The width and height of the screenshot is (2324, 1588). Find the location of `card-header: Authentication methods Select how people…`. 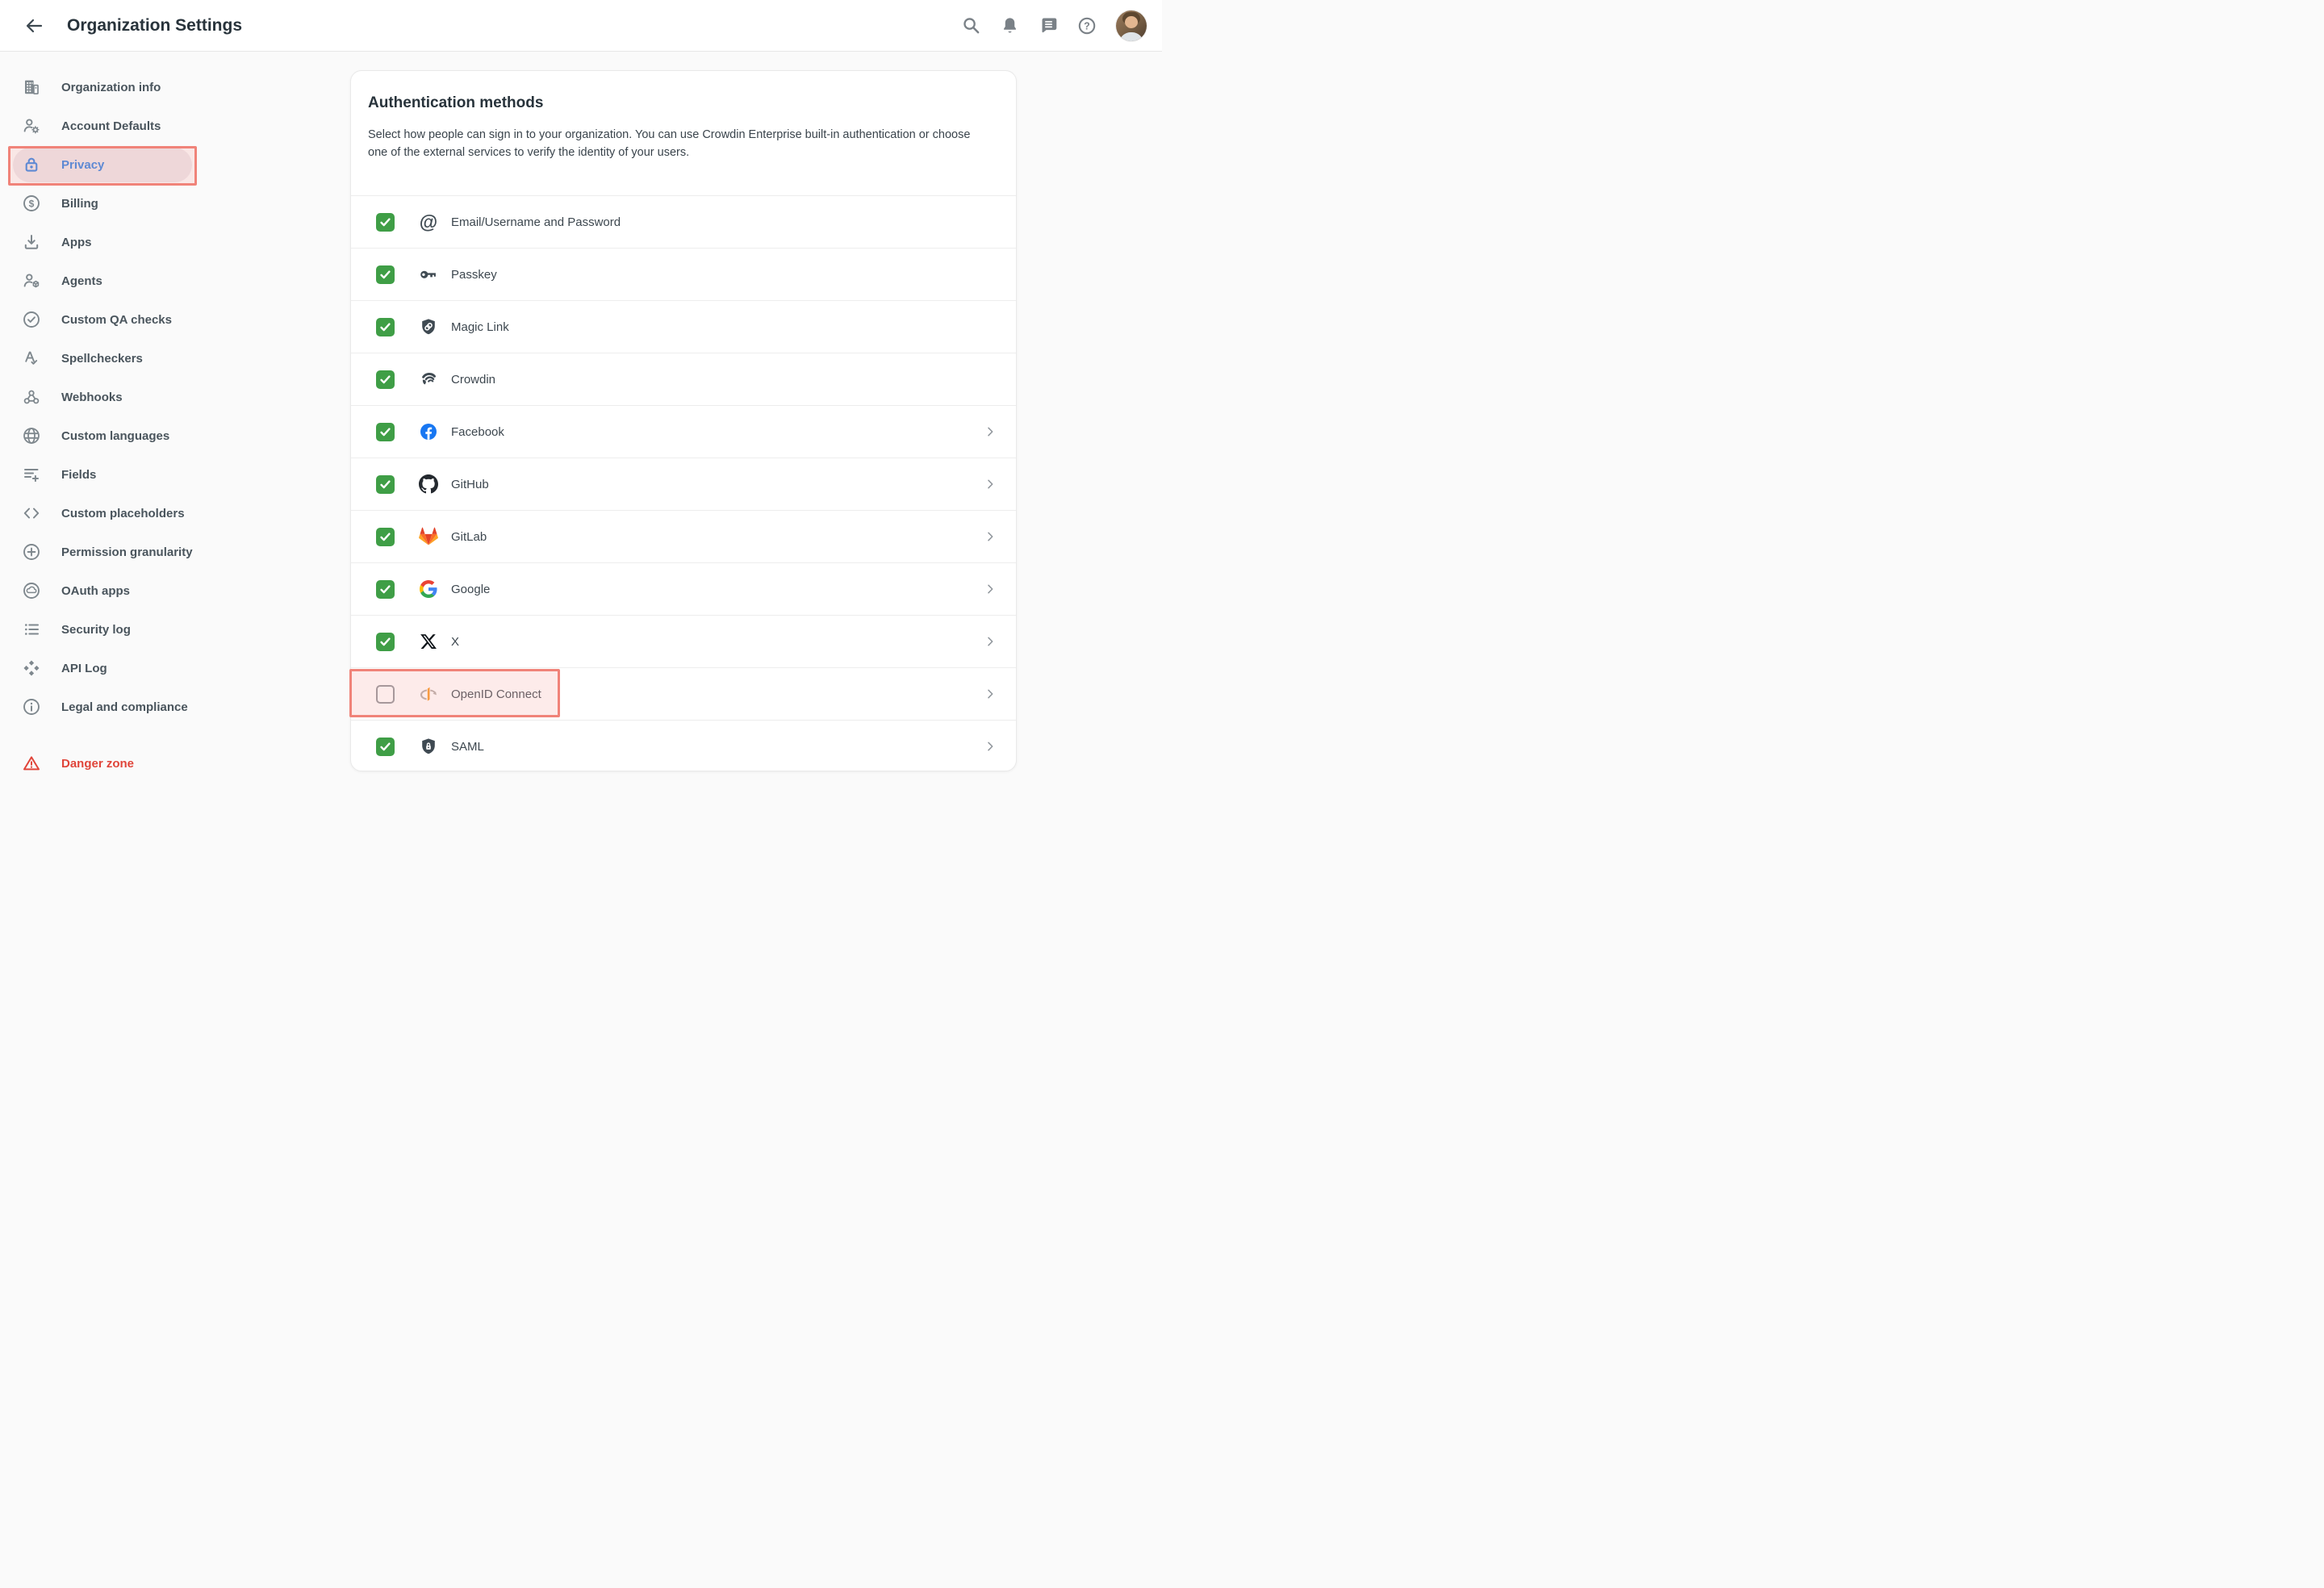

card-header: Authentication methods Select how people… is located at coordinates (683, 116).